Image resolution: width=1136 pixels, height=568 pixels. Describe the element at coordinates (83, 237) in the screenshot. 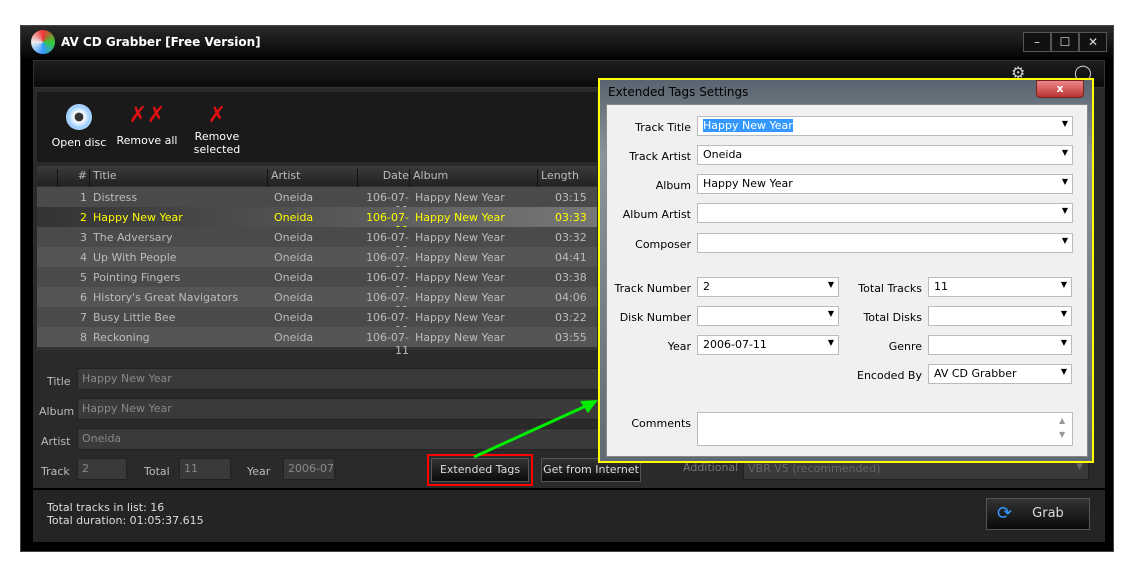

I see `track-number: 3` at that location.